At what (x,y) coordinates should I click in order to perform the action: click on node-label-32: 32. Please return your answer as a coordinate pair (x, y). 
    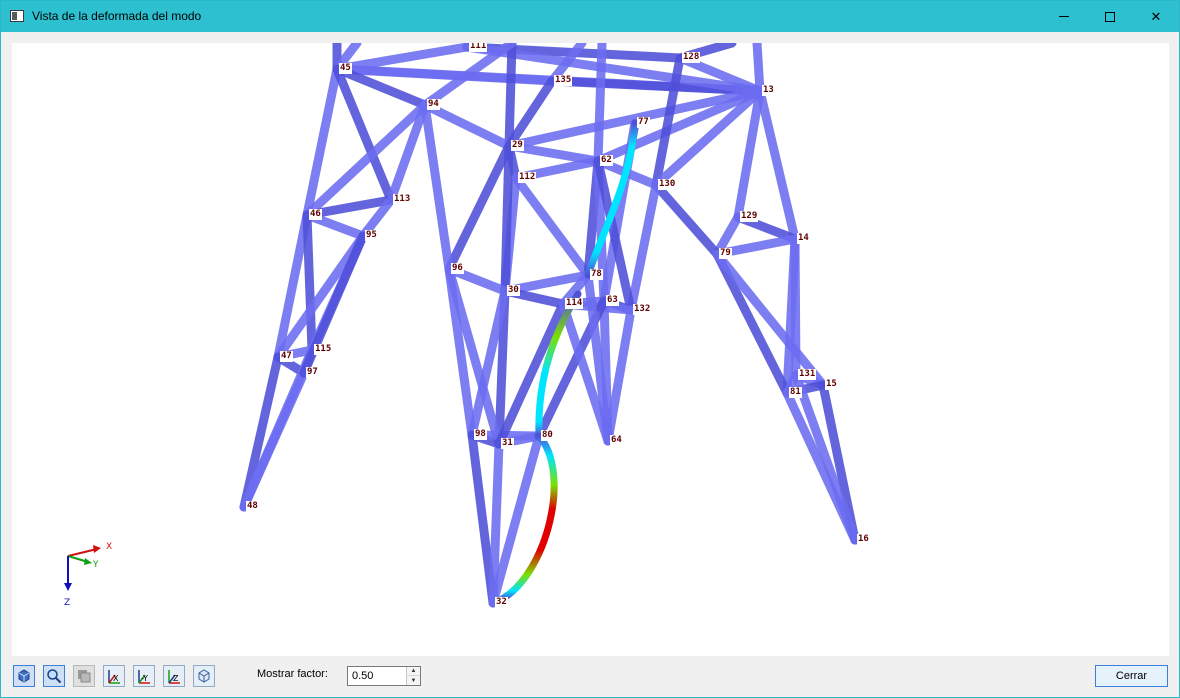
    Looking at the image, I should click on (501, 602).